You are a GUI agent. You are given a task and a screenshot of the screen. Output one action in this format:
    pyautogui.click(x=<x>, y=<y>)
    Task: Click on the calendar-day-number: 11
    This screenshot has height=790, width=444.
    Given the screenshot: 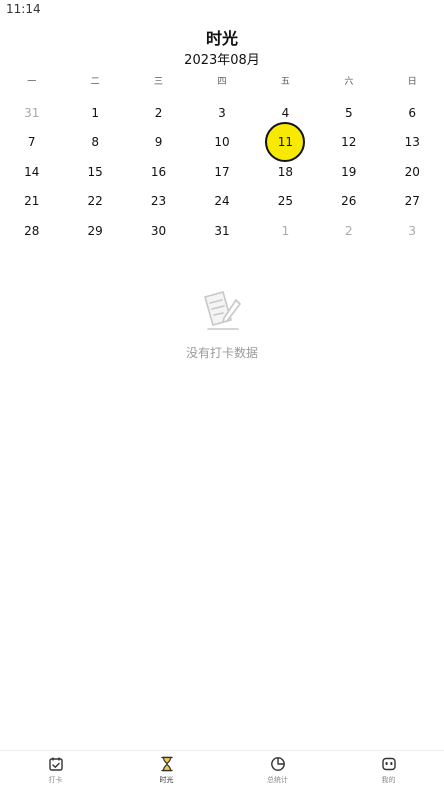 What is the action you would take?
    pyautogui.click(x=285, y=142)
    